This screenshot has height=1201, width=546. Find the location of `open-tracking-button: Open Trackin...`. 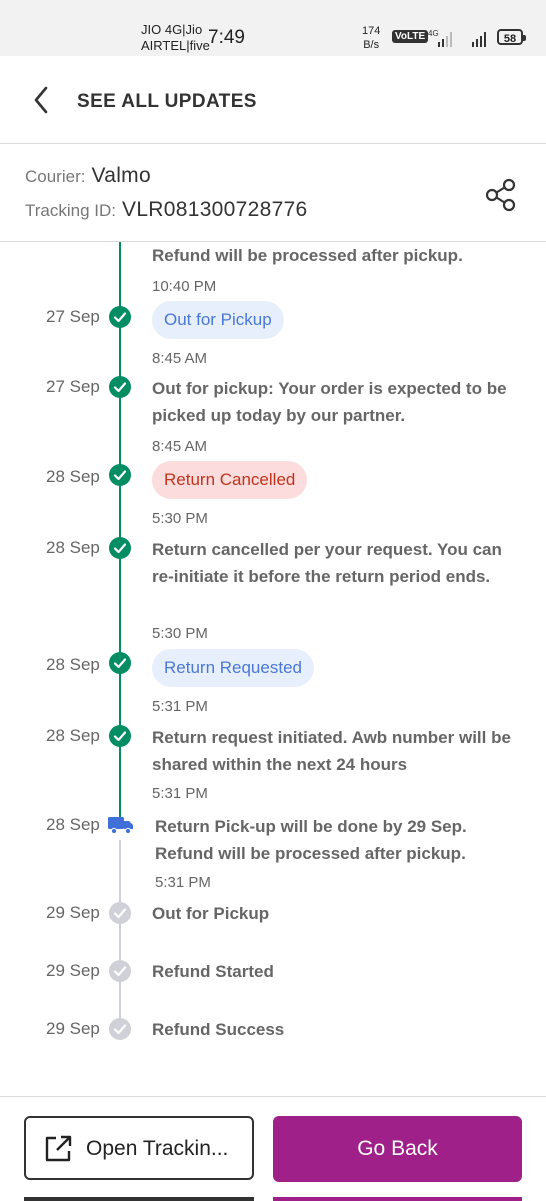

open-tracking-button: Open Trackin... is located at coordinates (139, 1148).